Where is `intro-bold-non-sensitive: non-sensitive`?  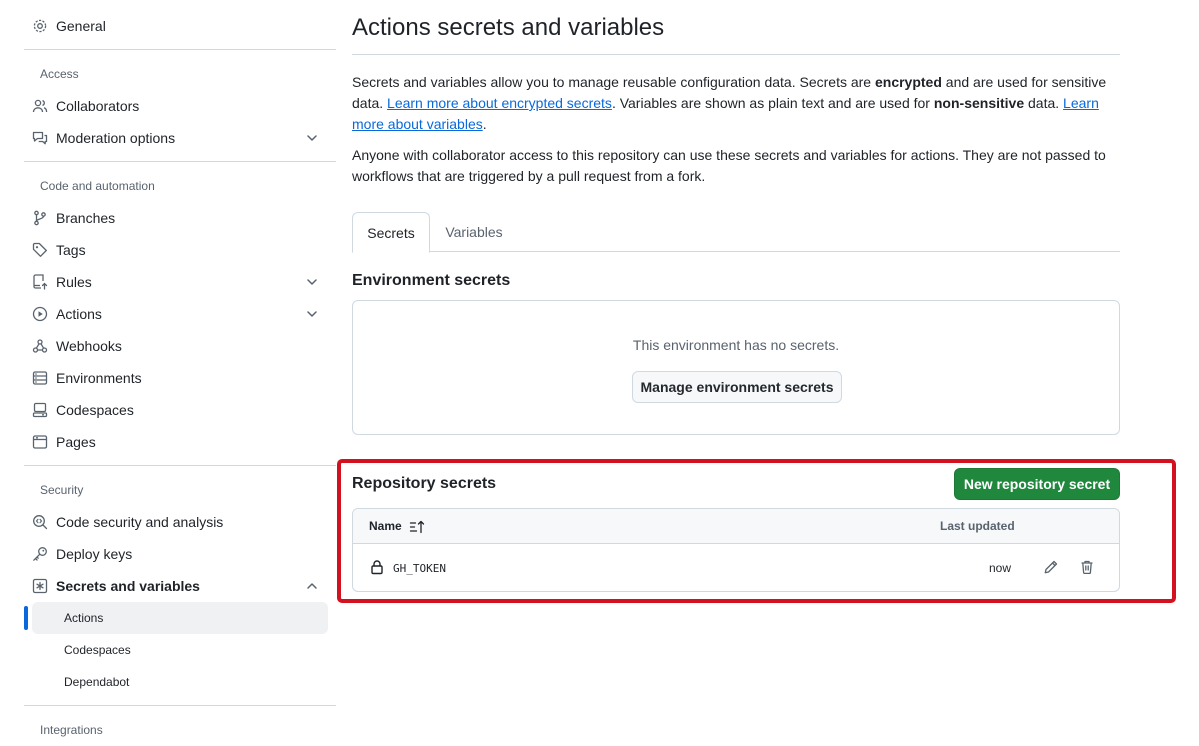 intro-bold-non-sensitive: non-sensitive is located at coordinates (979, 103).